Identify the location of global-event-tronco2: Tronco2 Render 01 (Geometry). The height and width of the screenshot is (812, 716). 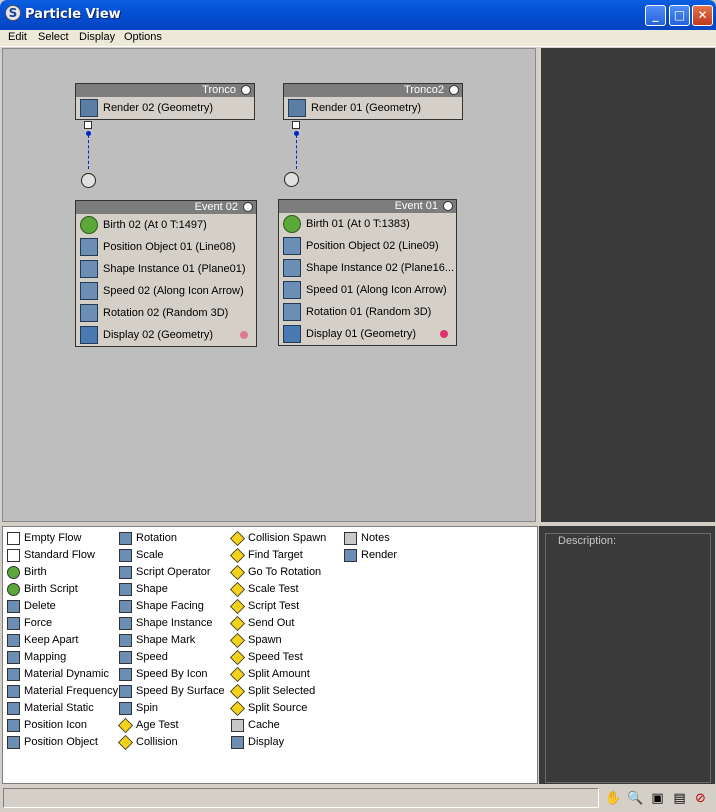
(373, 101).